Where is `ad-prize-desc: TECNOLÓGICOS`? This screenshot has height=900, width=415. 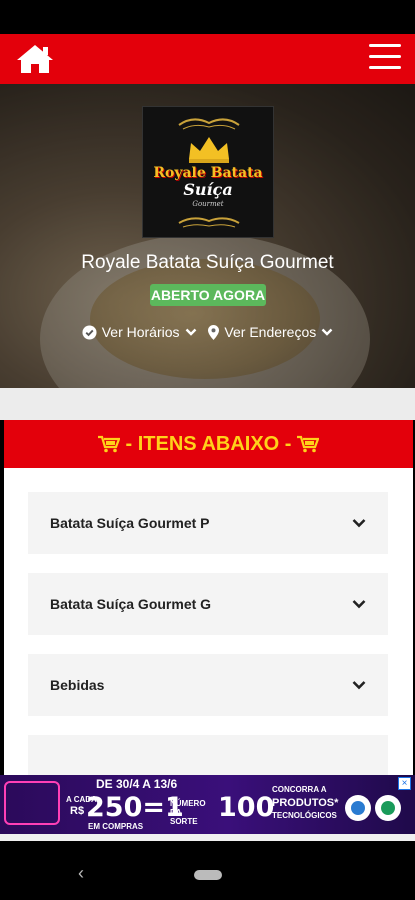
ad-prize-desc: TECNOLÓGICOS is located at coordinates (304, 815).